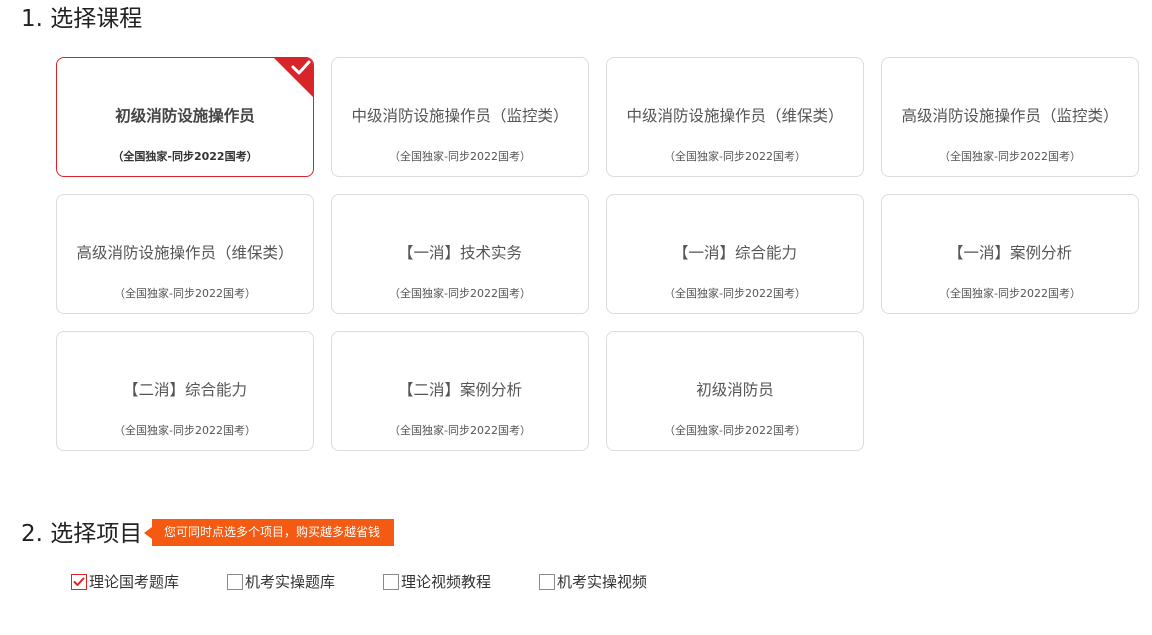 The height and width of the screenshot is (635, 1152). I want to click on project-label: 理论视频教程, so click(446, 582).